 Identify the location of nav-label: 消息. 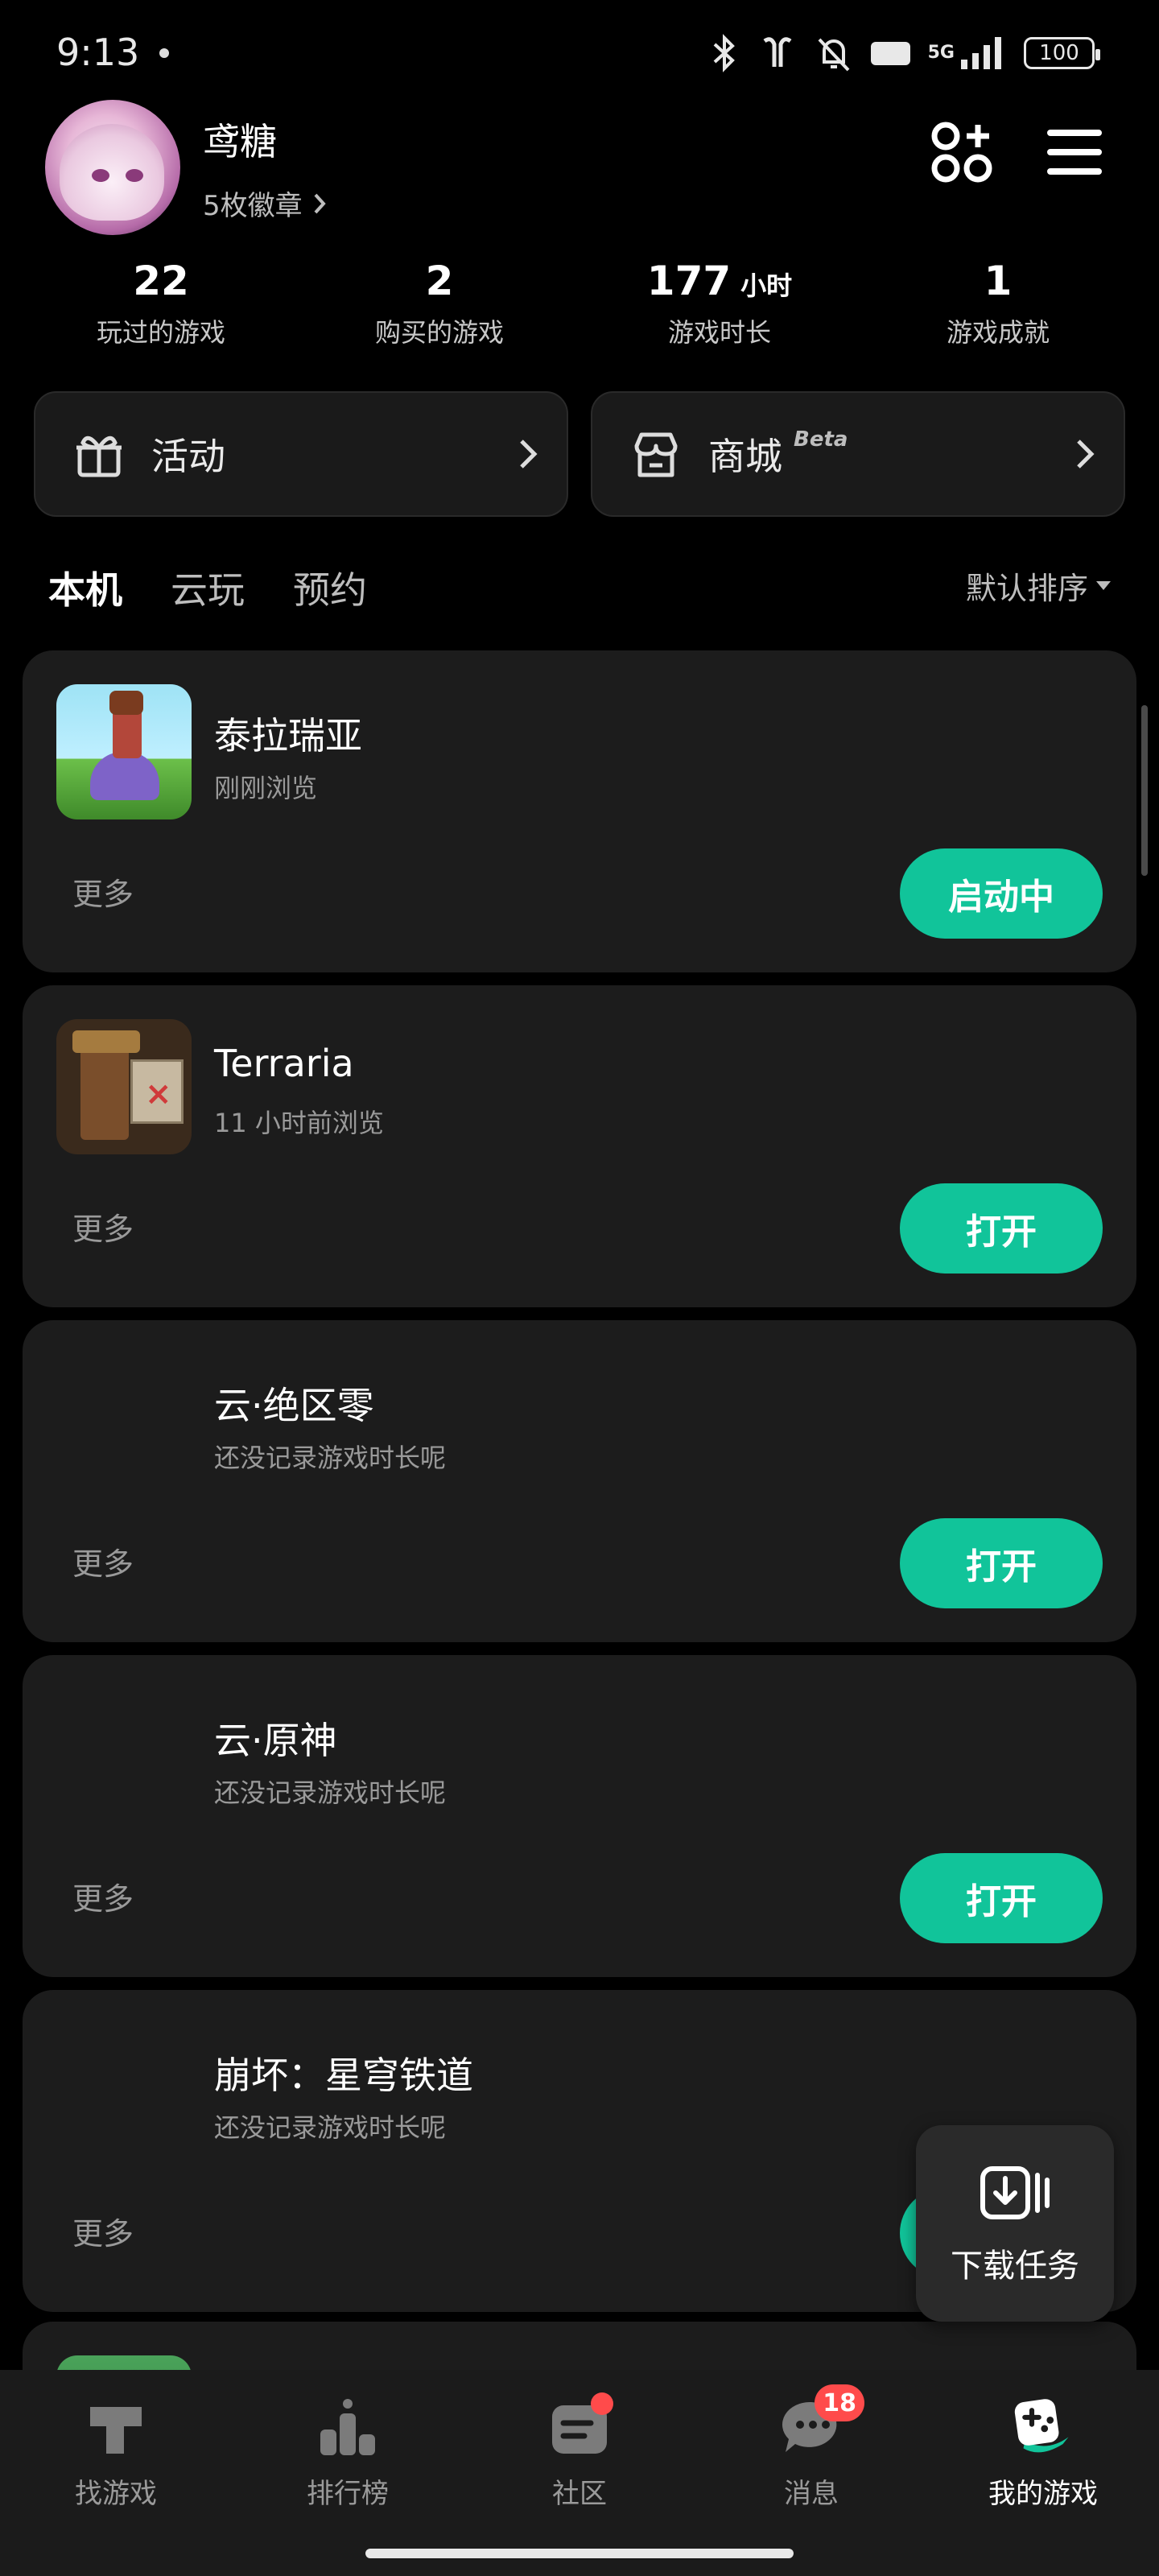
(811, 2494).